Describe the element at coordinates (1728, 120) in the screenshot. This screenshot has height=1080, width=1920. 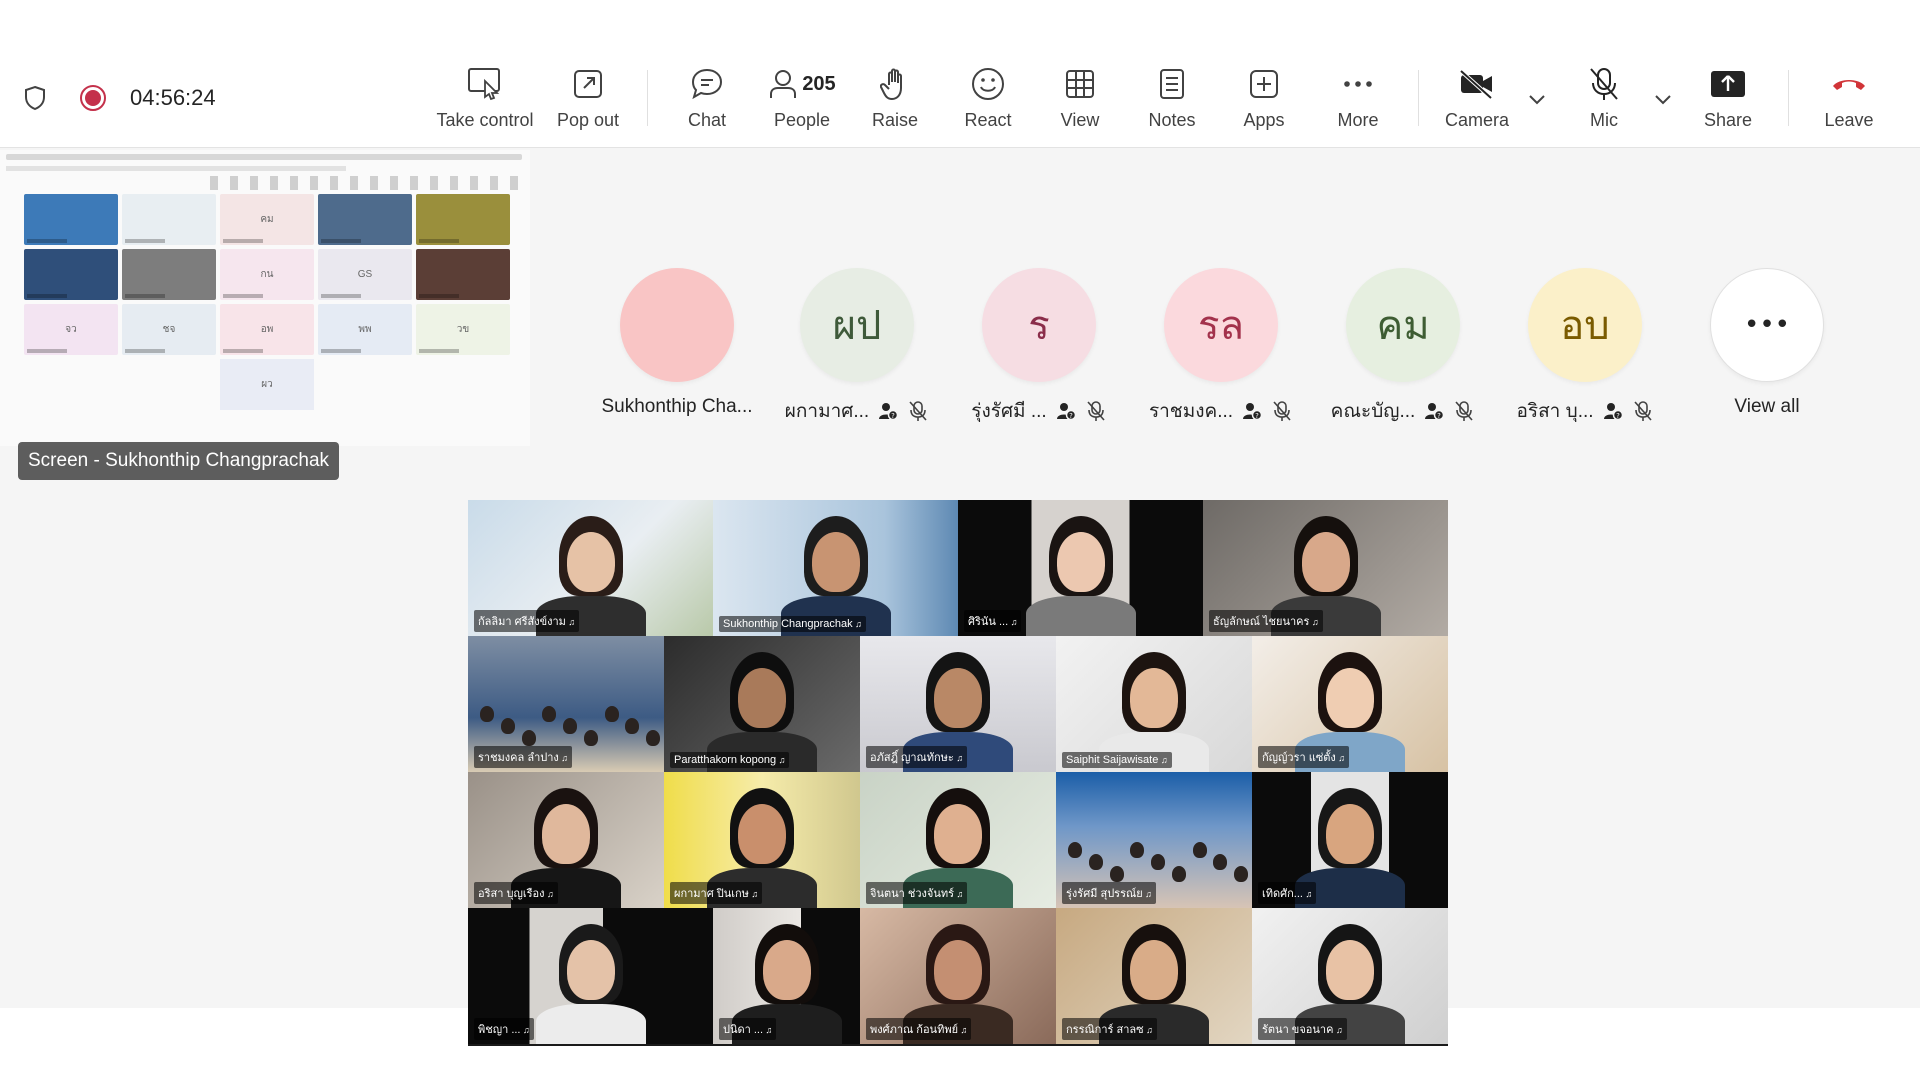
I see `share-label: Share` at that location.